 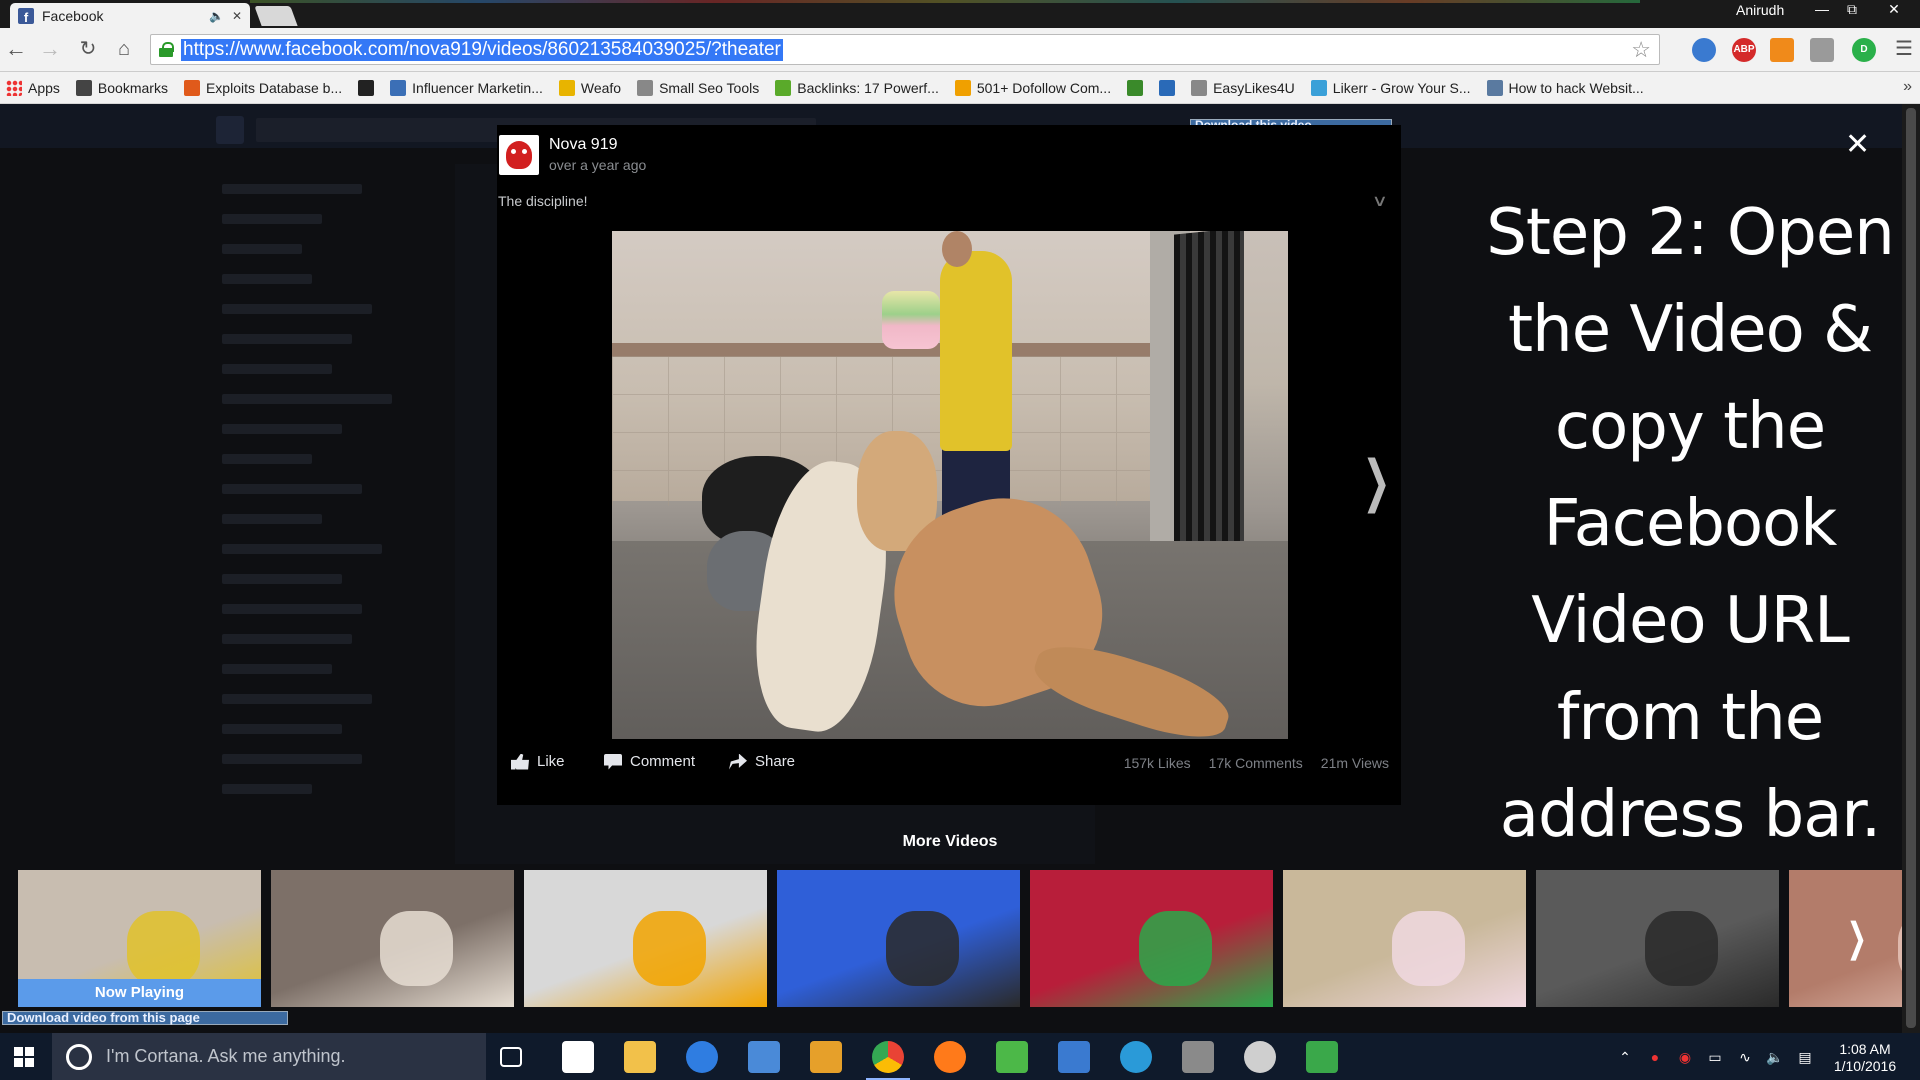 I want to click on bookmark-item: Bookmarks, so click(x=121, y=87).